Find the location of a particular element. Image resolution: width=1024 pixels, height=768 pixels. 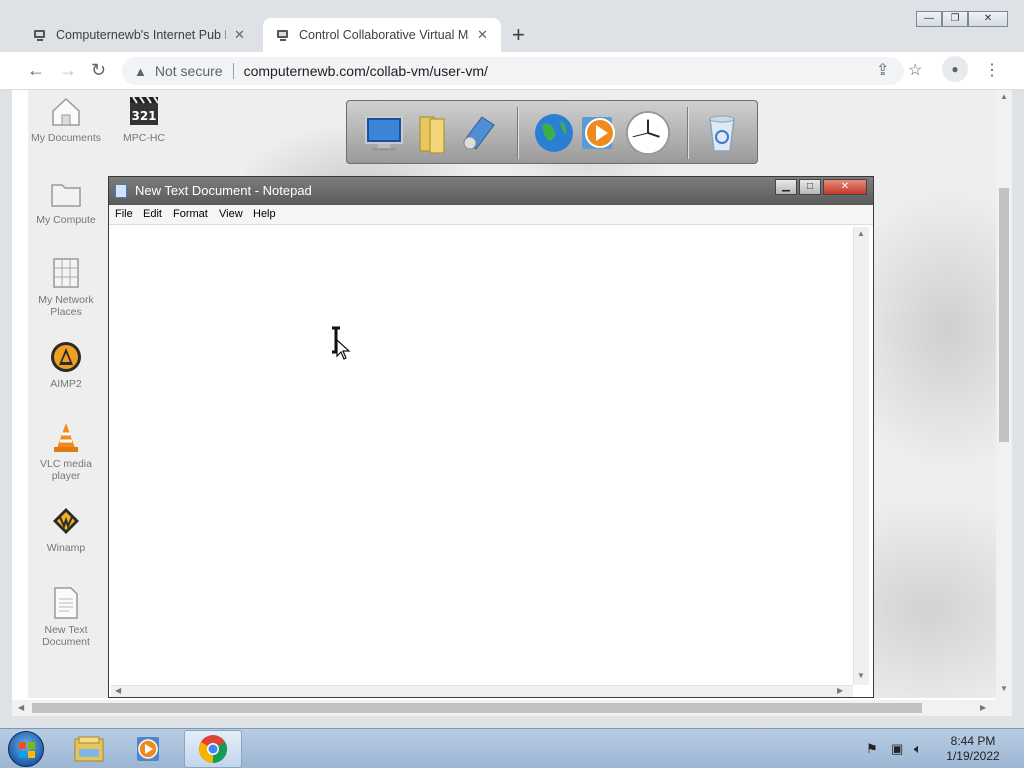

desktop-icon-aimp2: AIMP2 is located at coordinates (66, 365).